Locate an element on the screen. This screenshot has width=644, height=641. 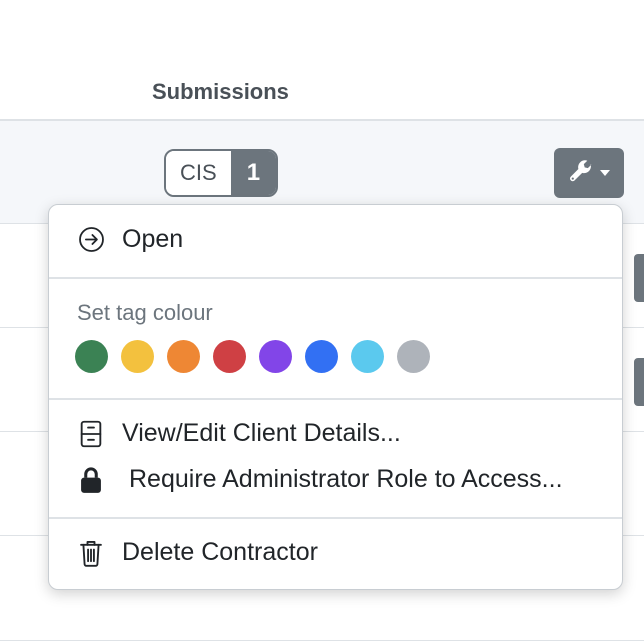
file-cabinet-icon is located at coordinates (91, 434).